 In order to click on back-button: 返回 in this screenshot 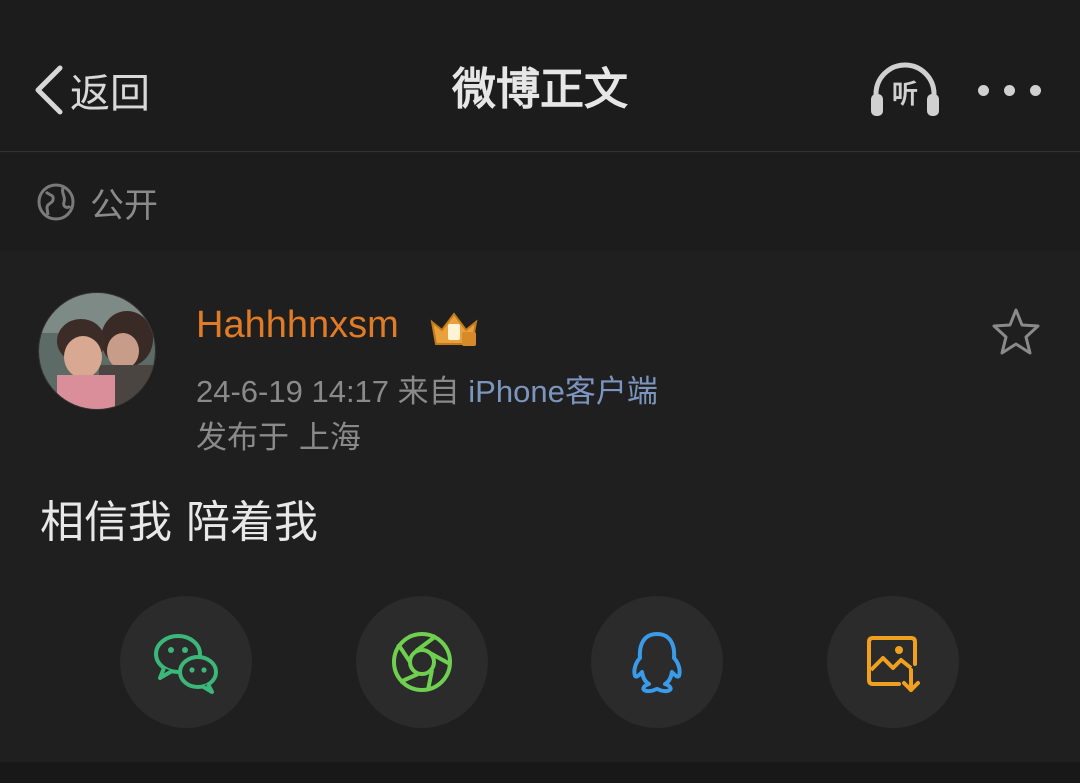, I will do `click(90, 90)`.